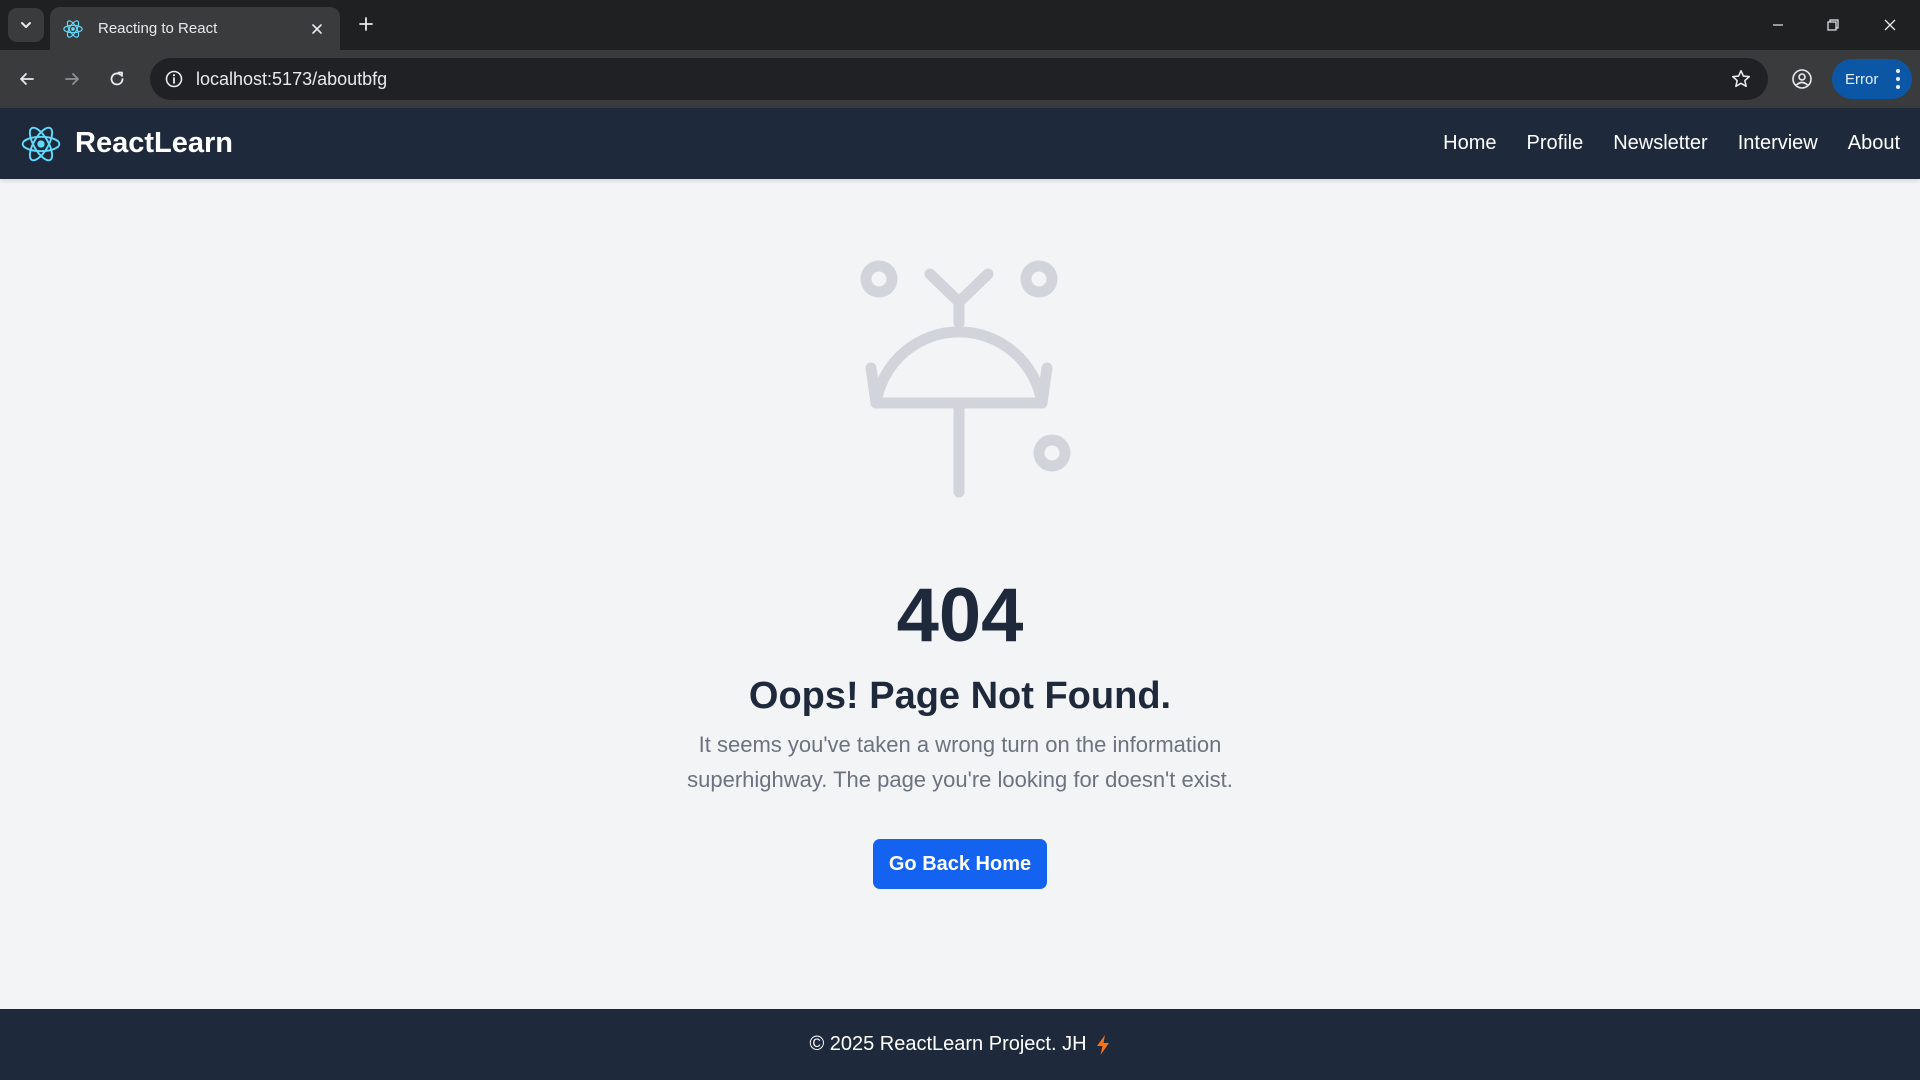 This screenshot has width=1920, height=1080. I want to click on error-label: Error, so click(1862, 79).